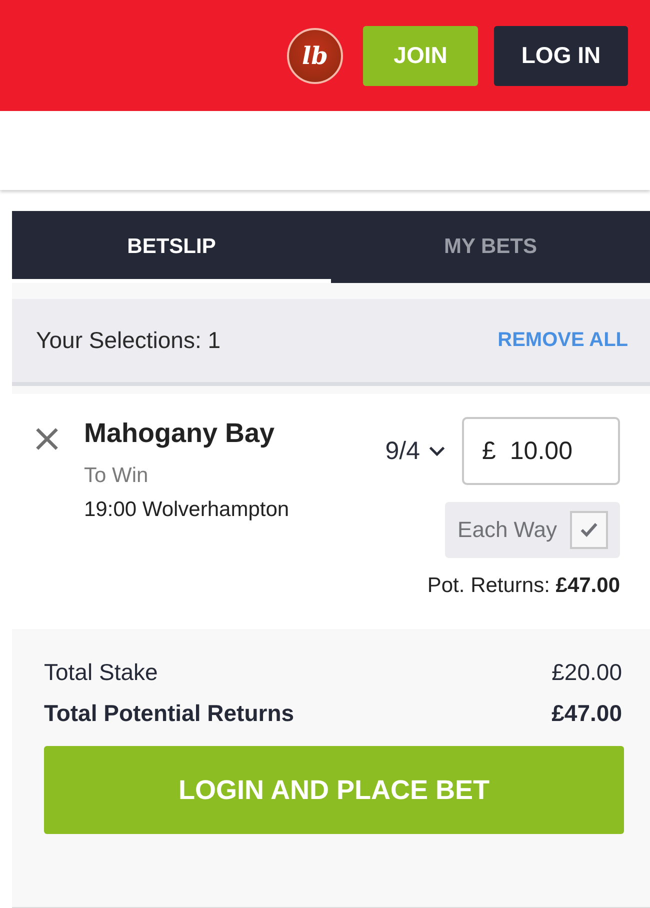 The height and width of the screenshot is (908, 650). Describe the element at coordinates (587, 713) in the screenshot. I see `total-value: £47.00` at that location.